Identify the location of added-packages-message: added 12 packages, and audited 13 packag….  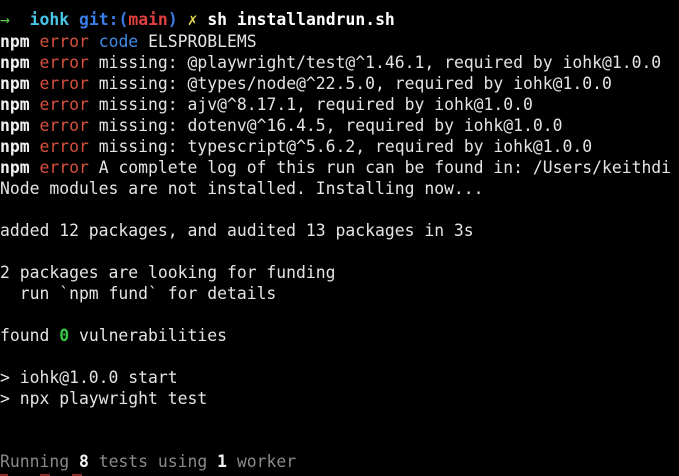
(237, 230).